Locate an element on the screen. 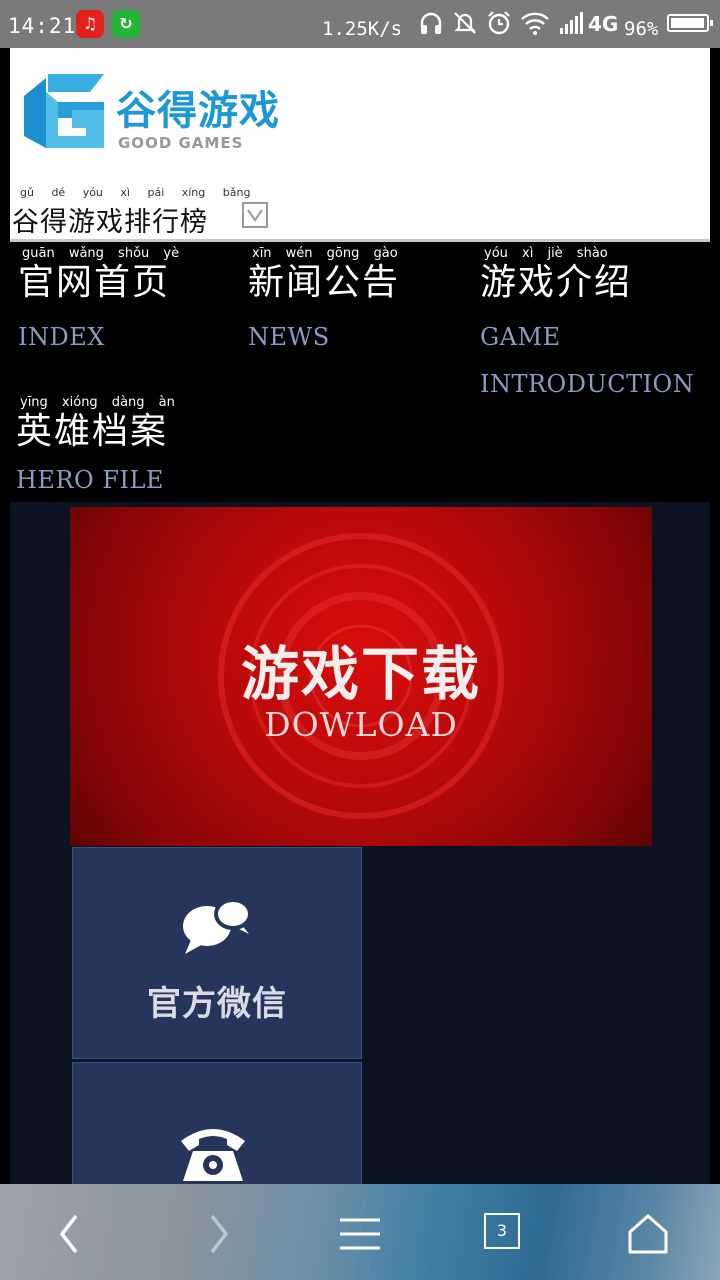  battery-fill is located at coordinates (687, 23).